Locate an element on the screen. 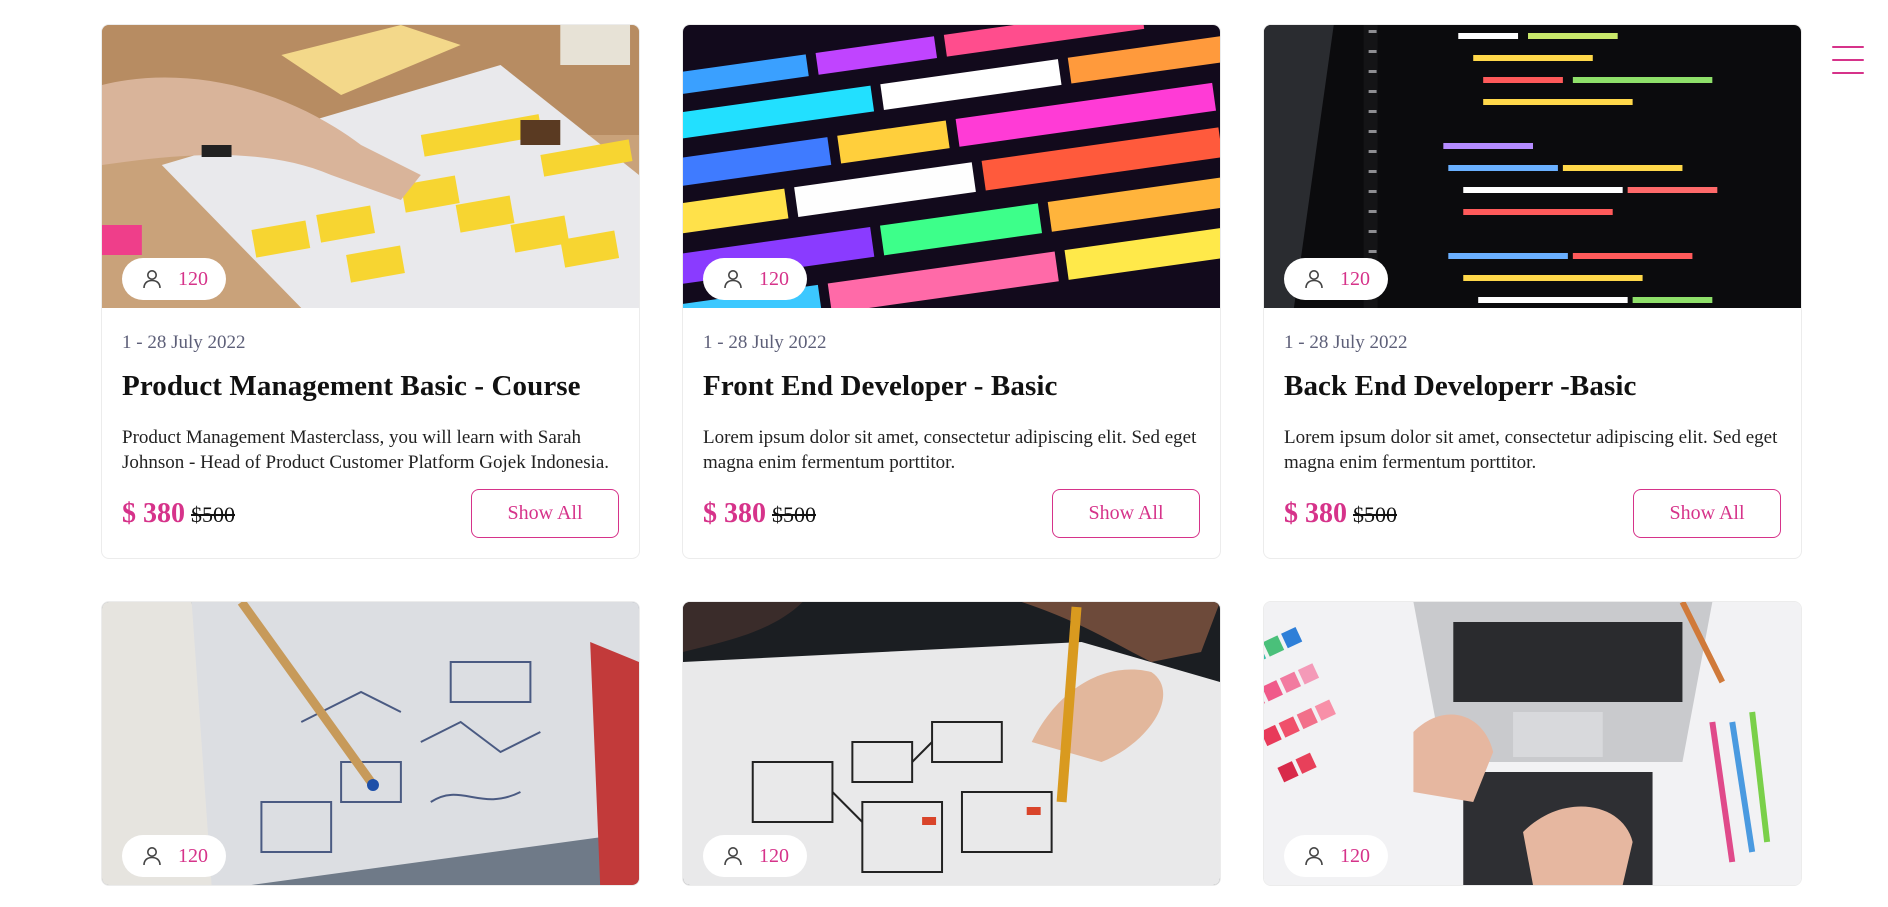  course-image-designer-laptop: 120 is located at coordinates (1532, 743).